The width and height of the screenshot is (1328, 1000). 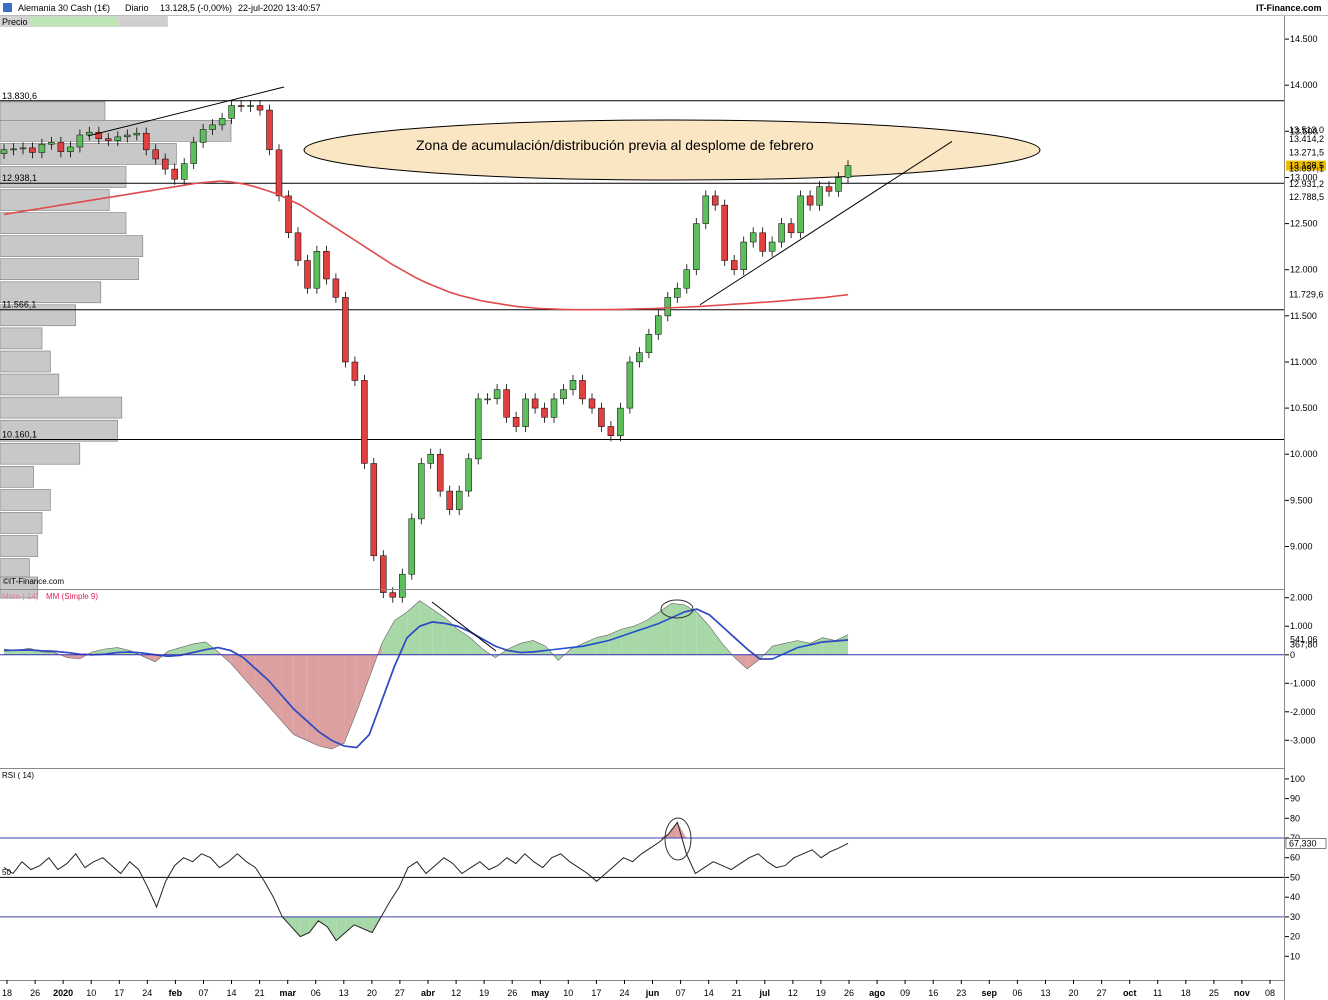 What do you see at coordinates (1289, 8) in the screenshot?
I see `brand-label: IT-Finance.com` at bounding box center [1289, 8].